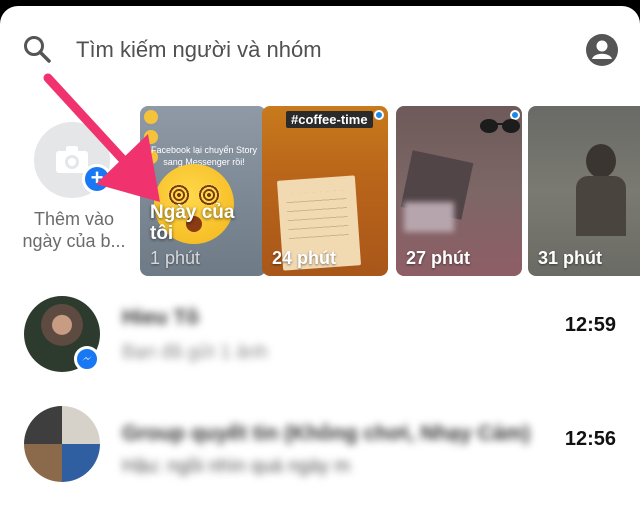 The height and width of the screenshot is (507, 640). What do you see at coordinates (500, 126) in the screenshot?
I see `sunglasses-icon` at bounding box center [500, 126].